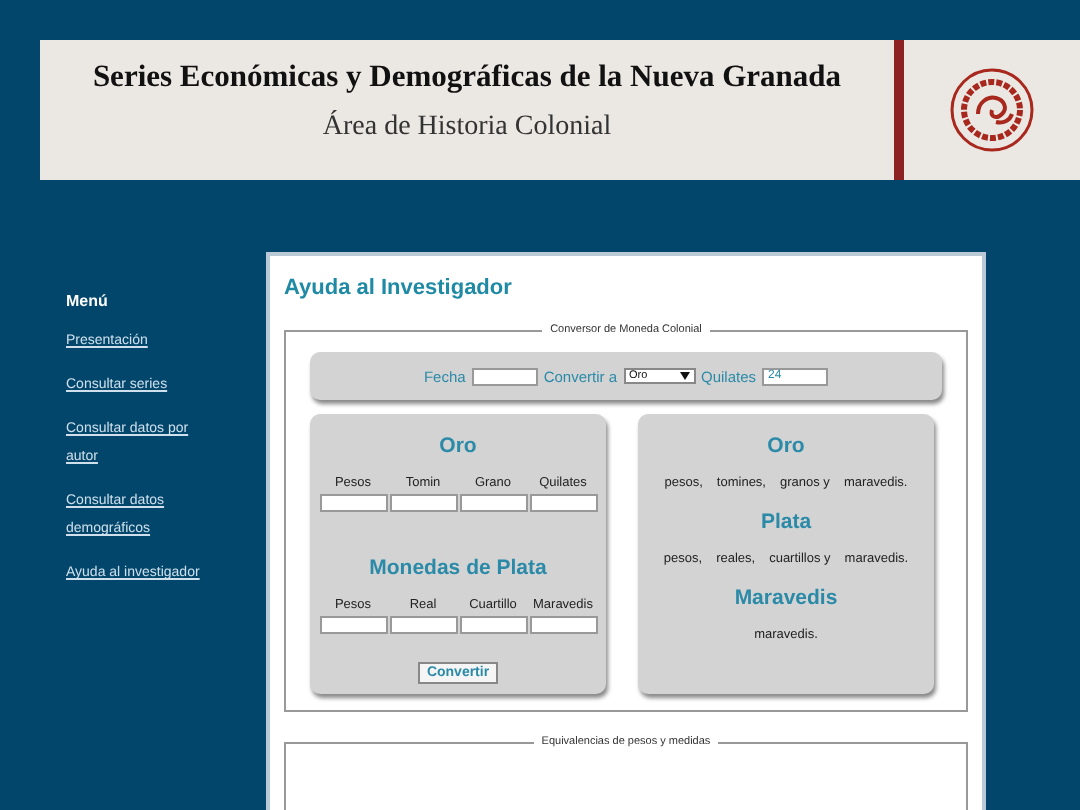 This screenshot has width=1080, height=810. Describe the element at coordinates (684, 376) in the screenshot. I see `dropdown-arrow-icon` at that location.